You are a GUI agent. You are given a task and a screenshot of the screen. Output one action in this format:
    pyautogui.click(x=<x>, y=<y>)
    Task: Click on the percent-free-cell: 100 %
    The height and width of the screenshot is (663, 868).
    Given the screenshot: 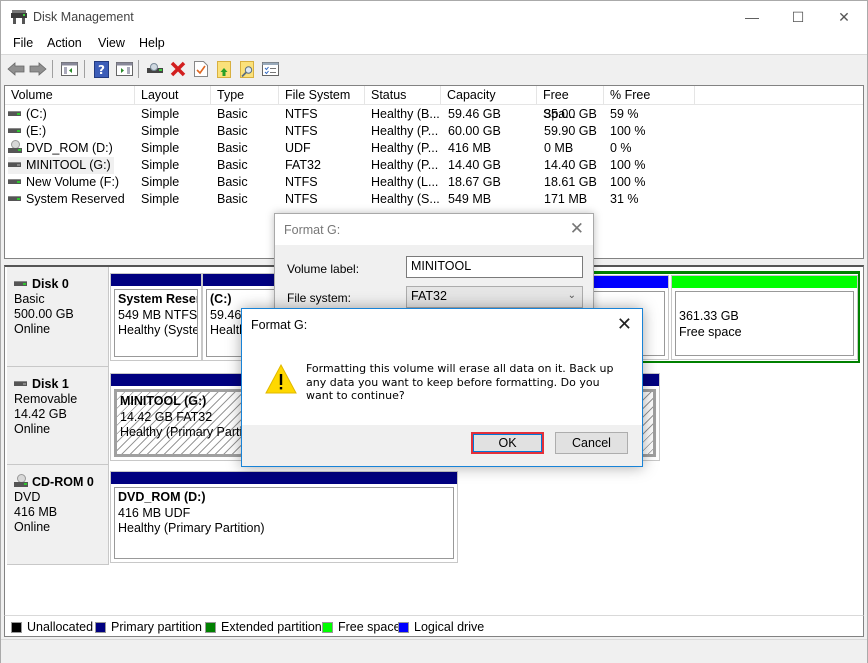 What is the action you would take?
    pyautogui.click(x=628, y=165)
    